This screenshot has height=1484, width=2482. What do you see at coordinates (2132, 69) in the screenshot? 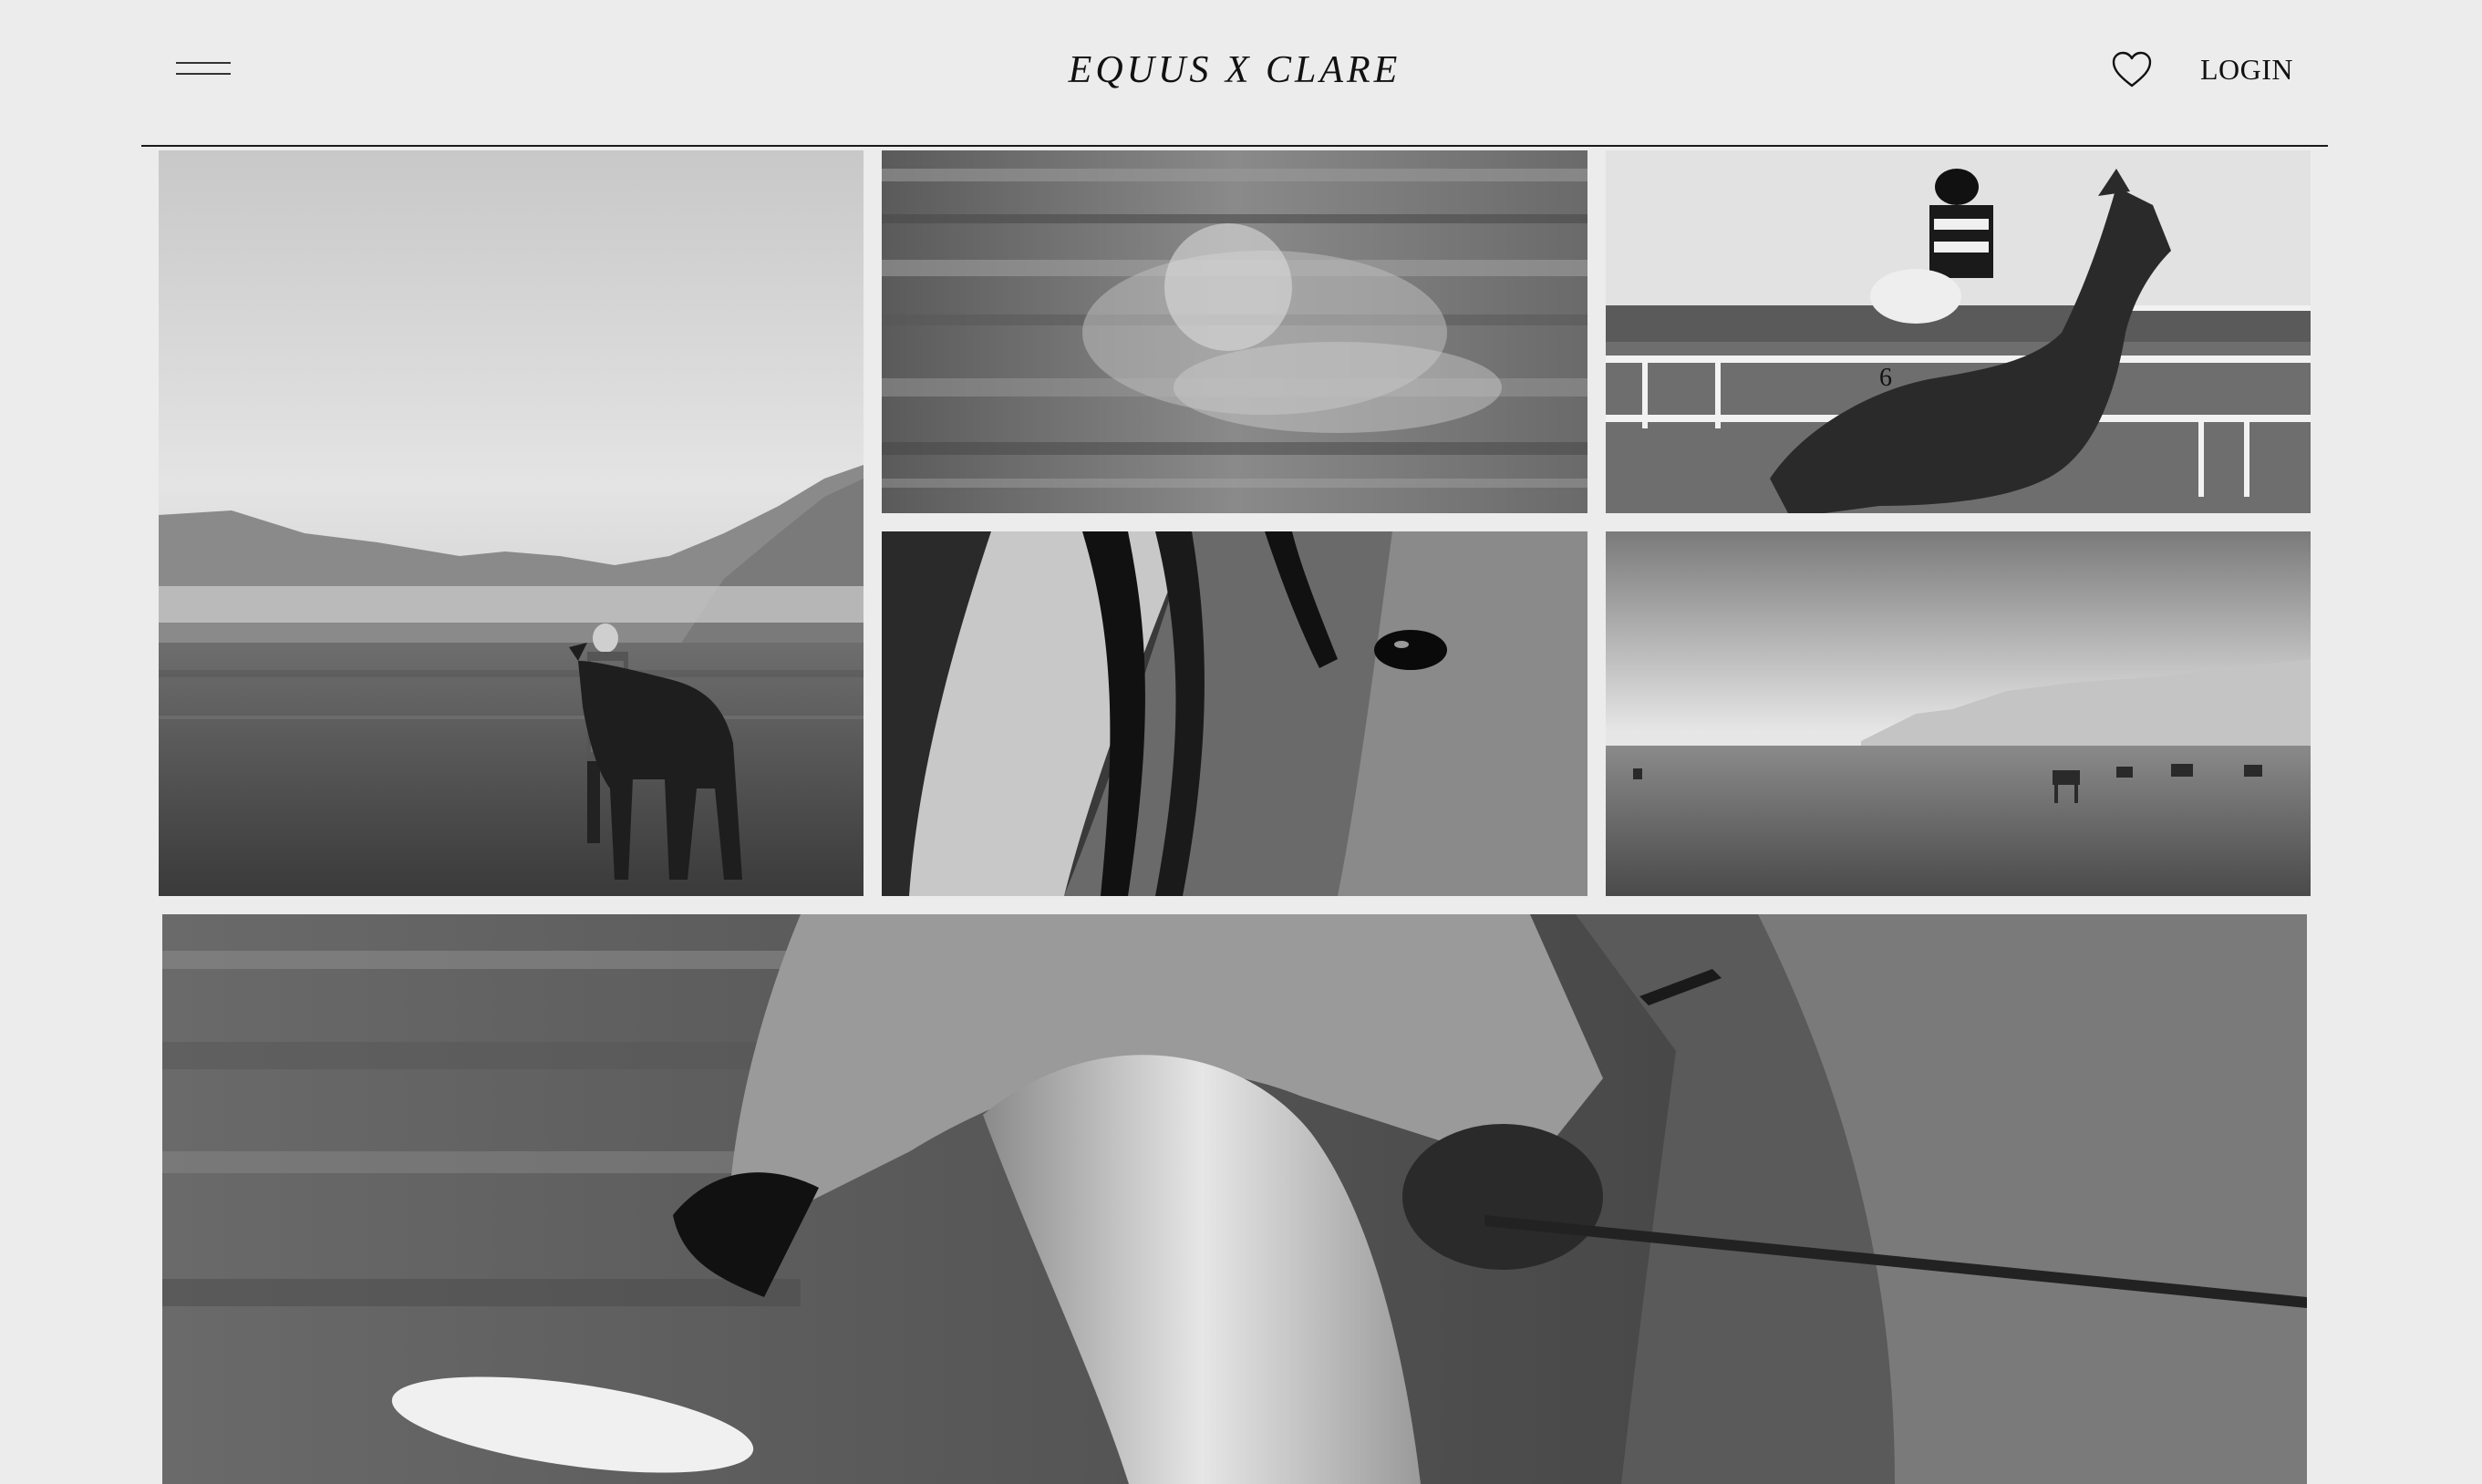
I see `heart-icon` at bounding box center [2132, 69].